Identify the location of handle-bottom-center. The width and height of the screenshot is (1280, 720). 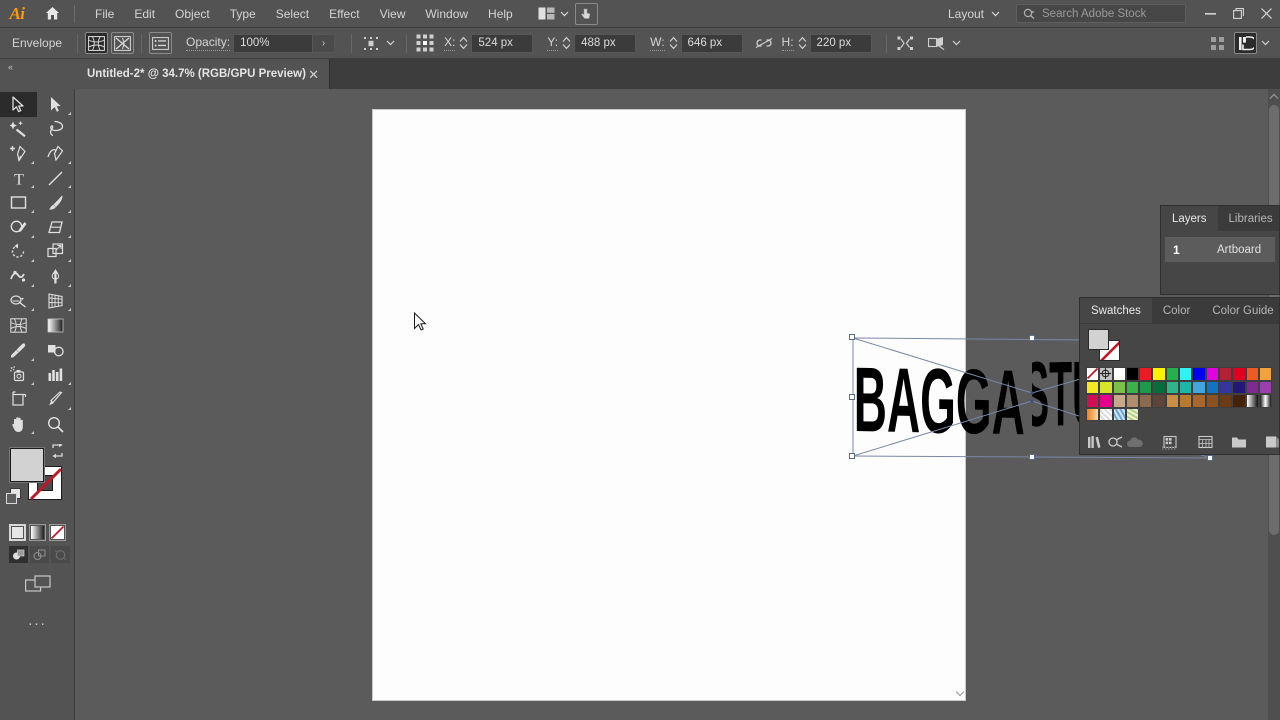
(1032, 457).